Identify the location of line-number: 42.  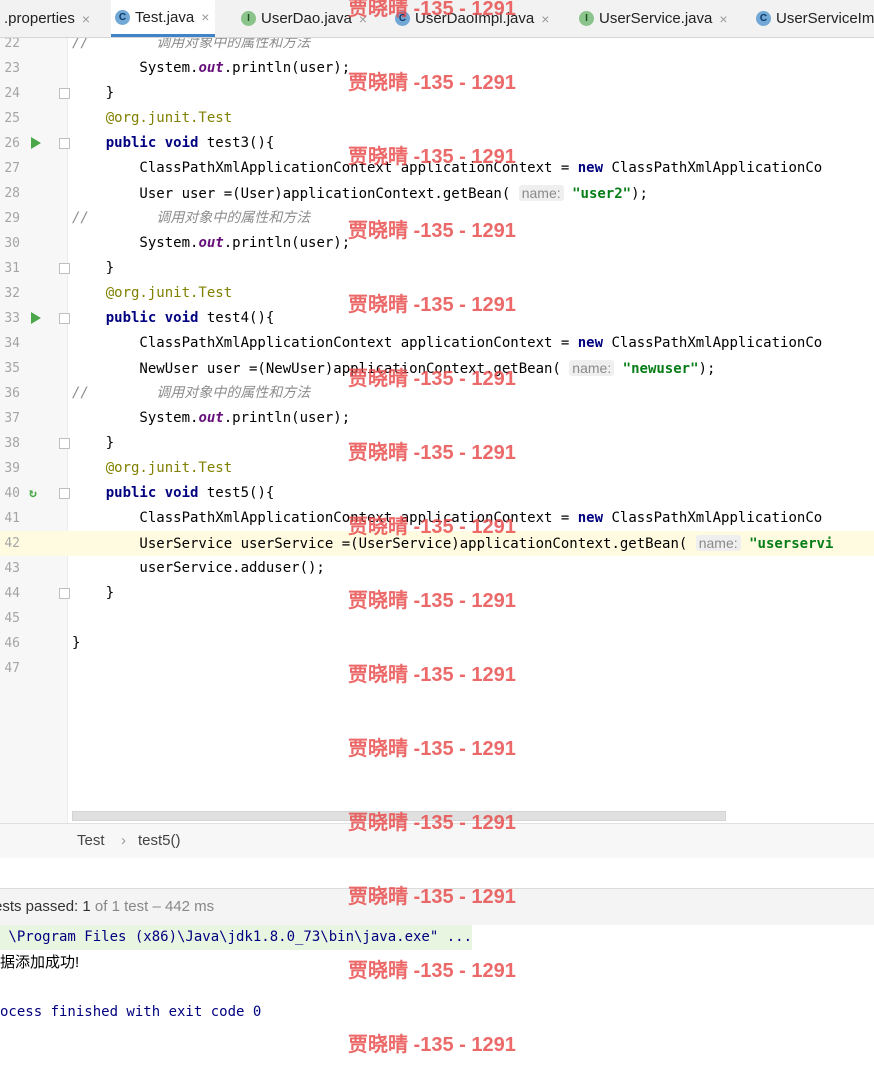
(12, 543).